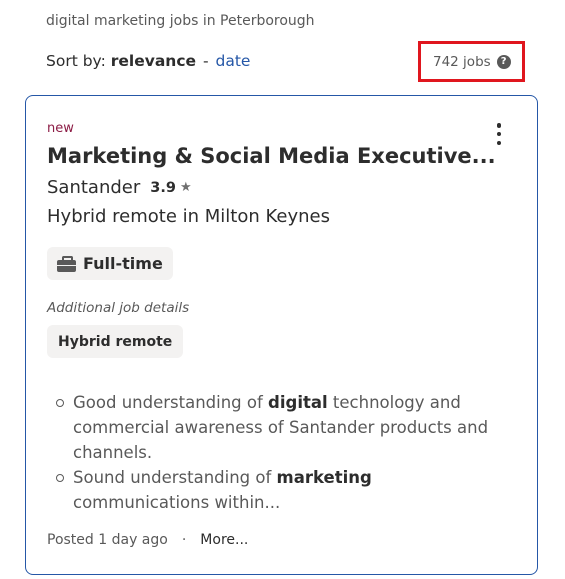 This screenshot has height=579, width=565. I want to click on company-name: Santander, so click(93, 187).